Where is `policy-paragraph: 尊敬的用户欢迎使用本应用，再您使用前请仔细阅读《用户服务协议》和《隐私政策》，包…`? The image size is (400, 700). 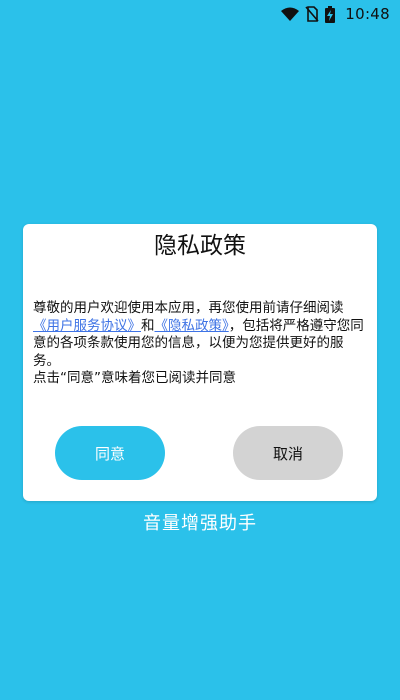 policy-paragraph: 尊敬的用户欢迎使用本应用，再您使用前请仔细阅读《用户服务协议》和《隐私政策》，包… is located at coordinates (201, 335).